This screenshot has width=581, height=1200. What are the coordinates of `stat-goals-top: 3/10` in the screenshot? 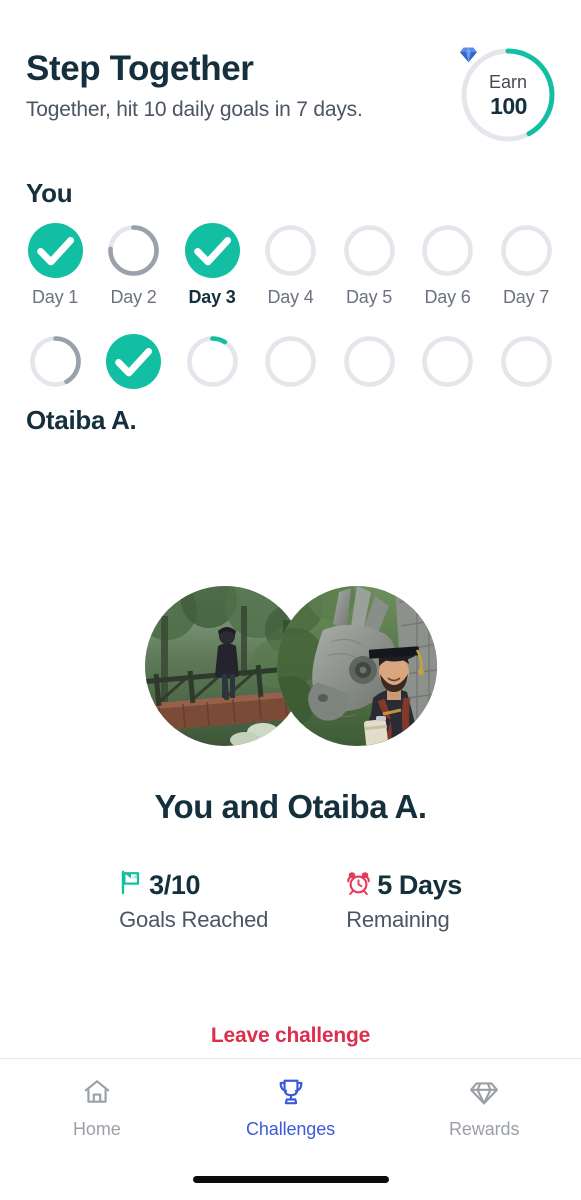 It's located at (193, 885).